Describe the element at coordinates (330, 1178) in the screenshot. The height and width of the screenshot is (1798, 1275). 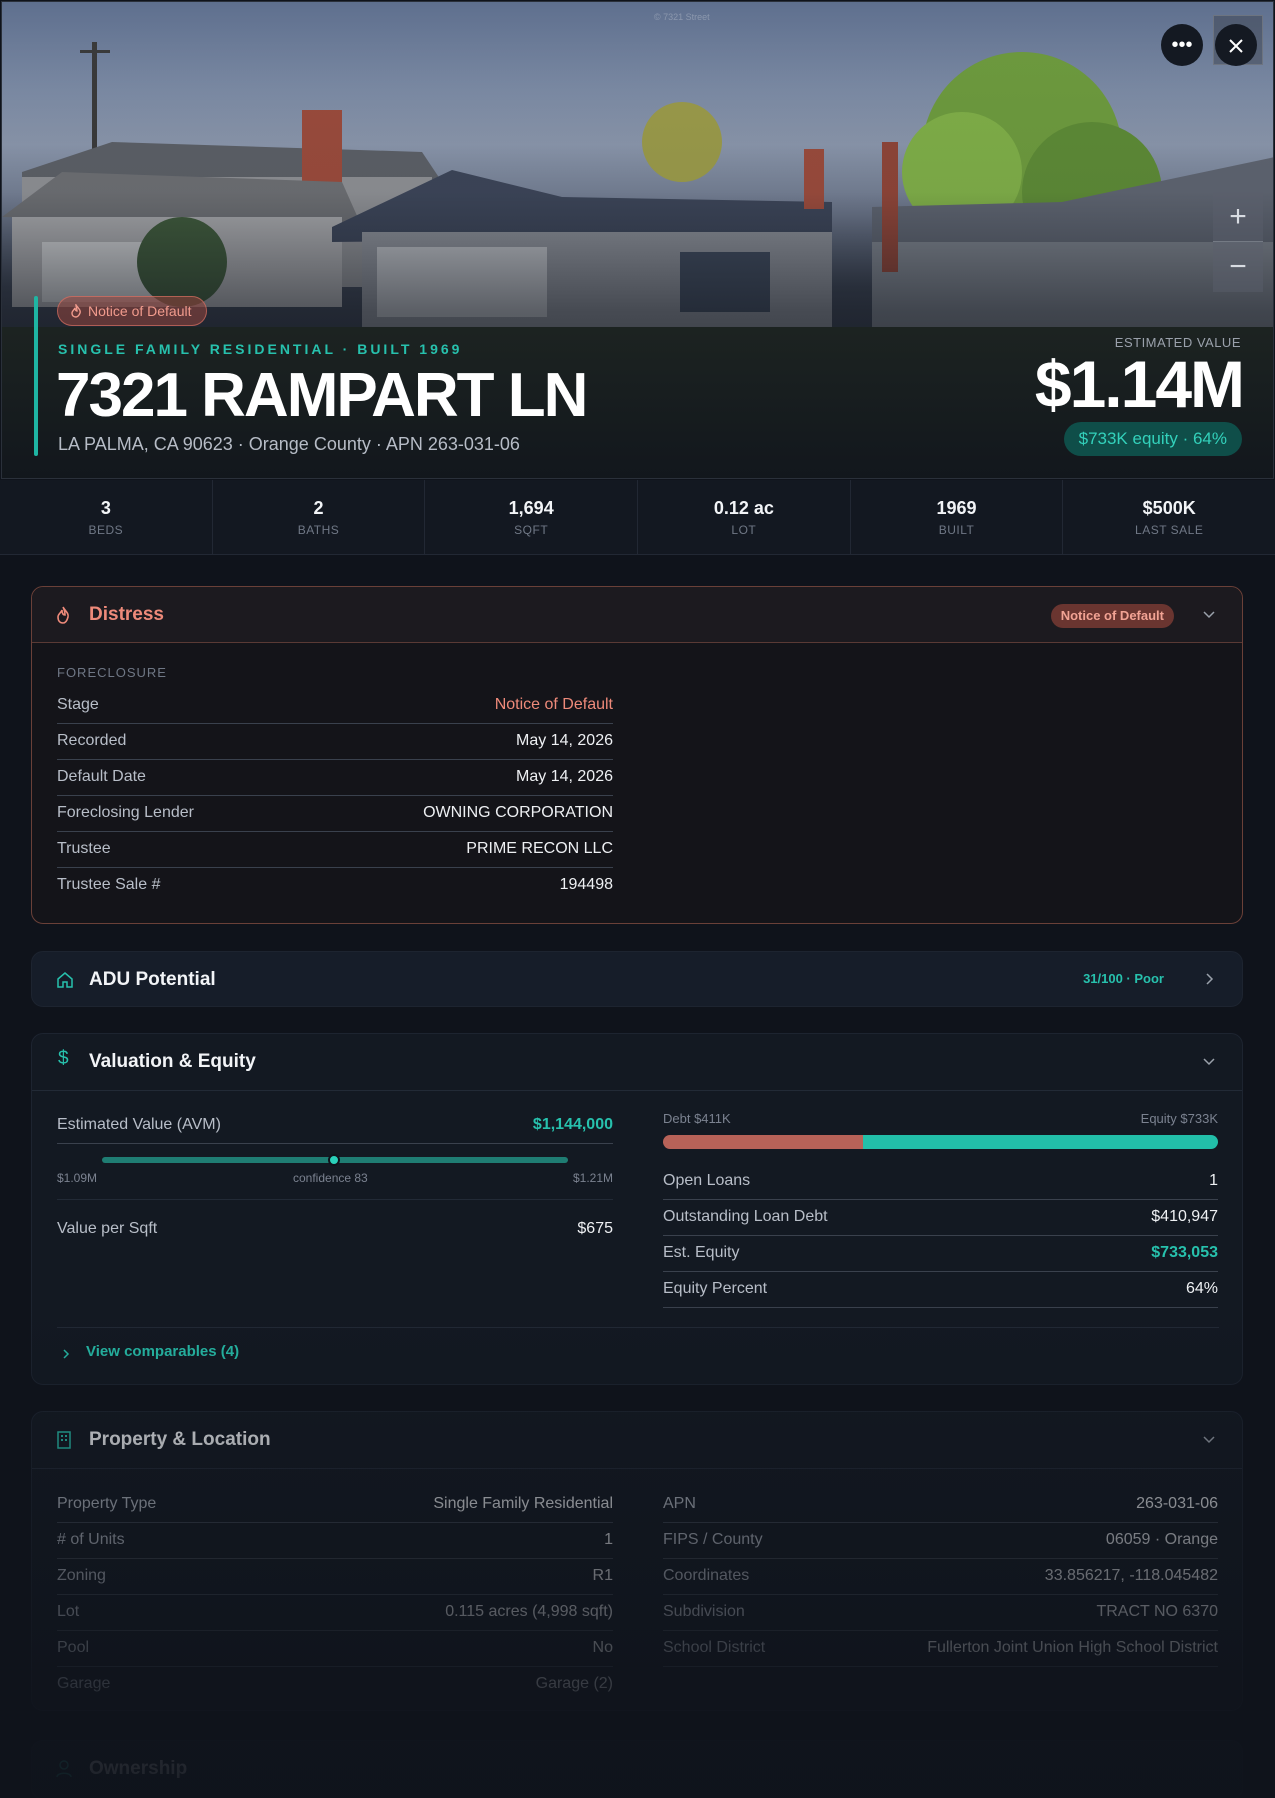
I see `confidence-label: confidence 83` at that location.